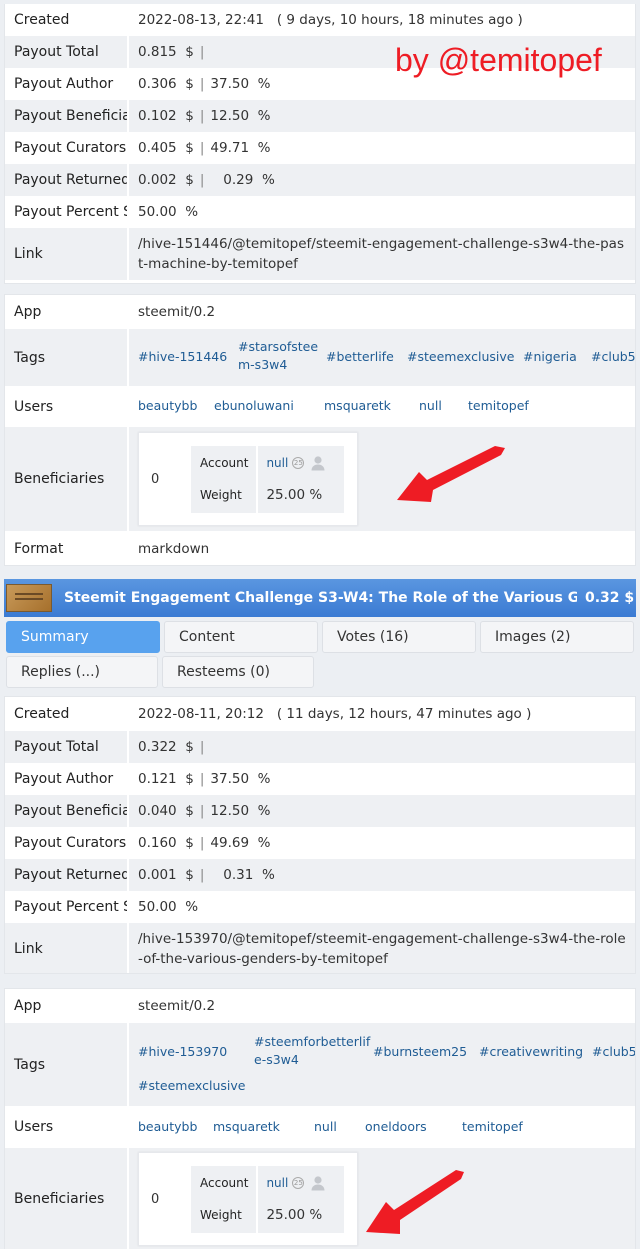 The height and width of the screenshot is (1249, 640). I want to click on row-payout-curators: Payout Curators 0.160 $ | 49.69 %, so click(320, 843).